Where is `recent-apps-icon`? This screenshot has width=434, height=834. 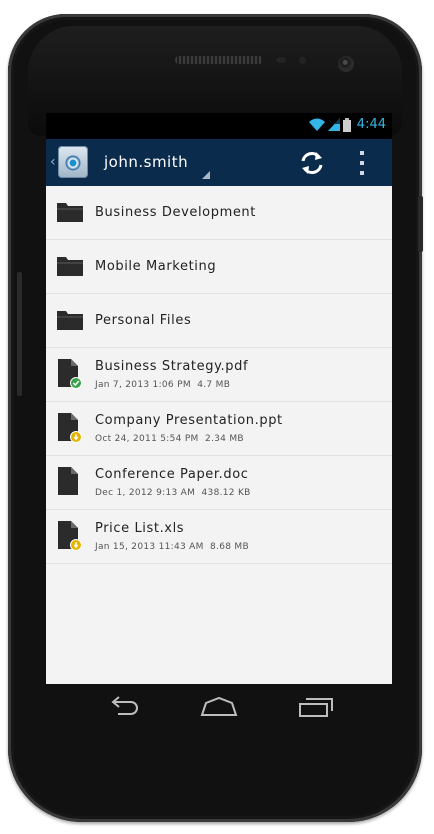 recent-apps-icon is located at coordinates (316, 707).